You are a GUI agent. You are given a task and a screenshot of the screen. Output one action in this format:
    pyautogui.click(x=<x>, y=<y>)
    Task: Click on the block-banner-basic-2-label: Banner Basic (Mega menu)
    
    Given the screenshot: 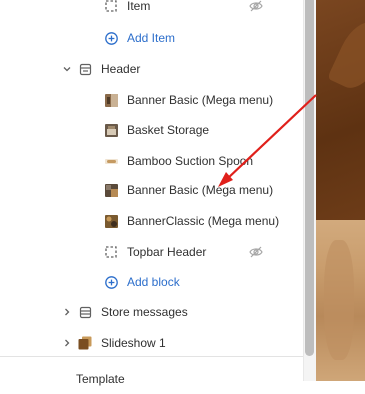 What is the action you would take?
    pyautogui.click(x=200, y=190)
    